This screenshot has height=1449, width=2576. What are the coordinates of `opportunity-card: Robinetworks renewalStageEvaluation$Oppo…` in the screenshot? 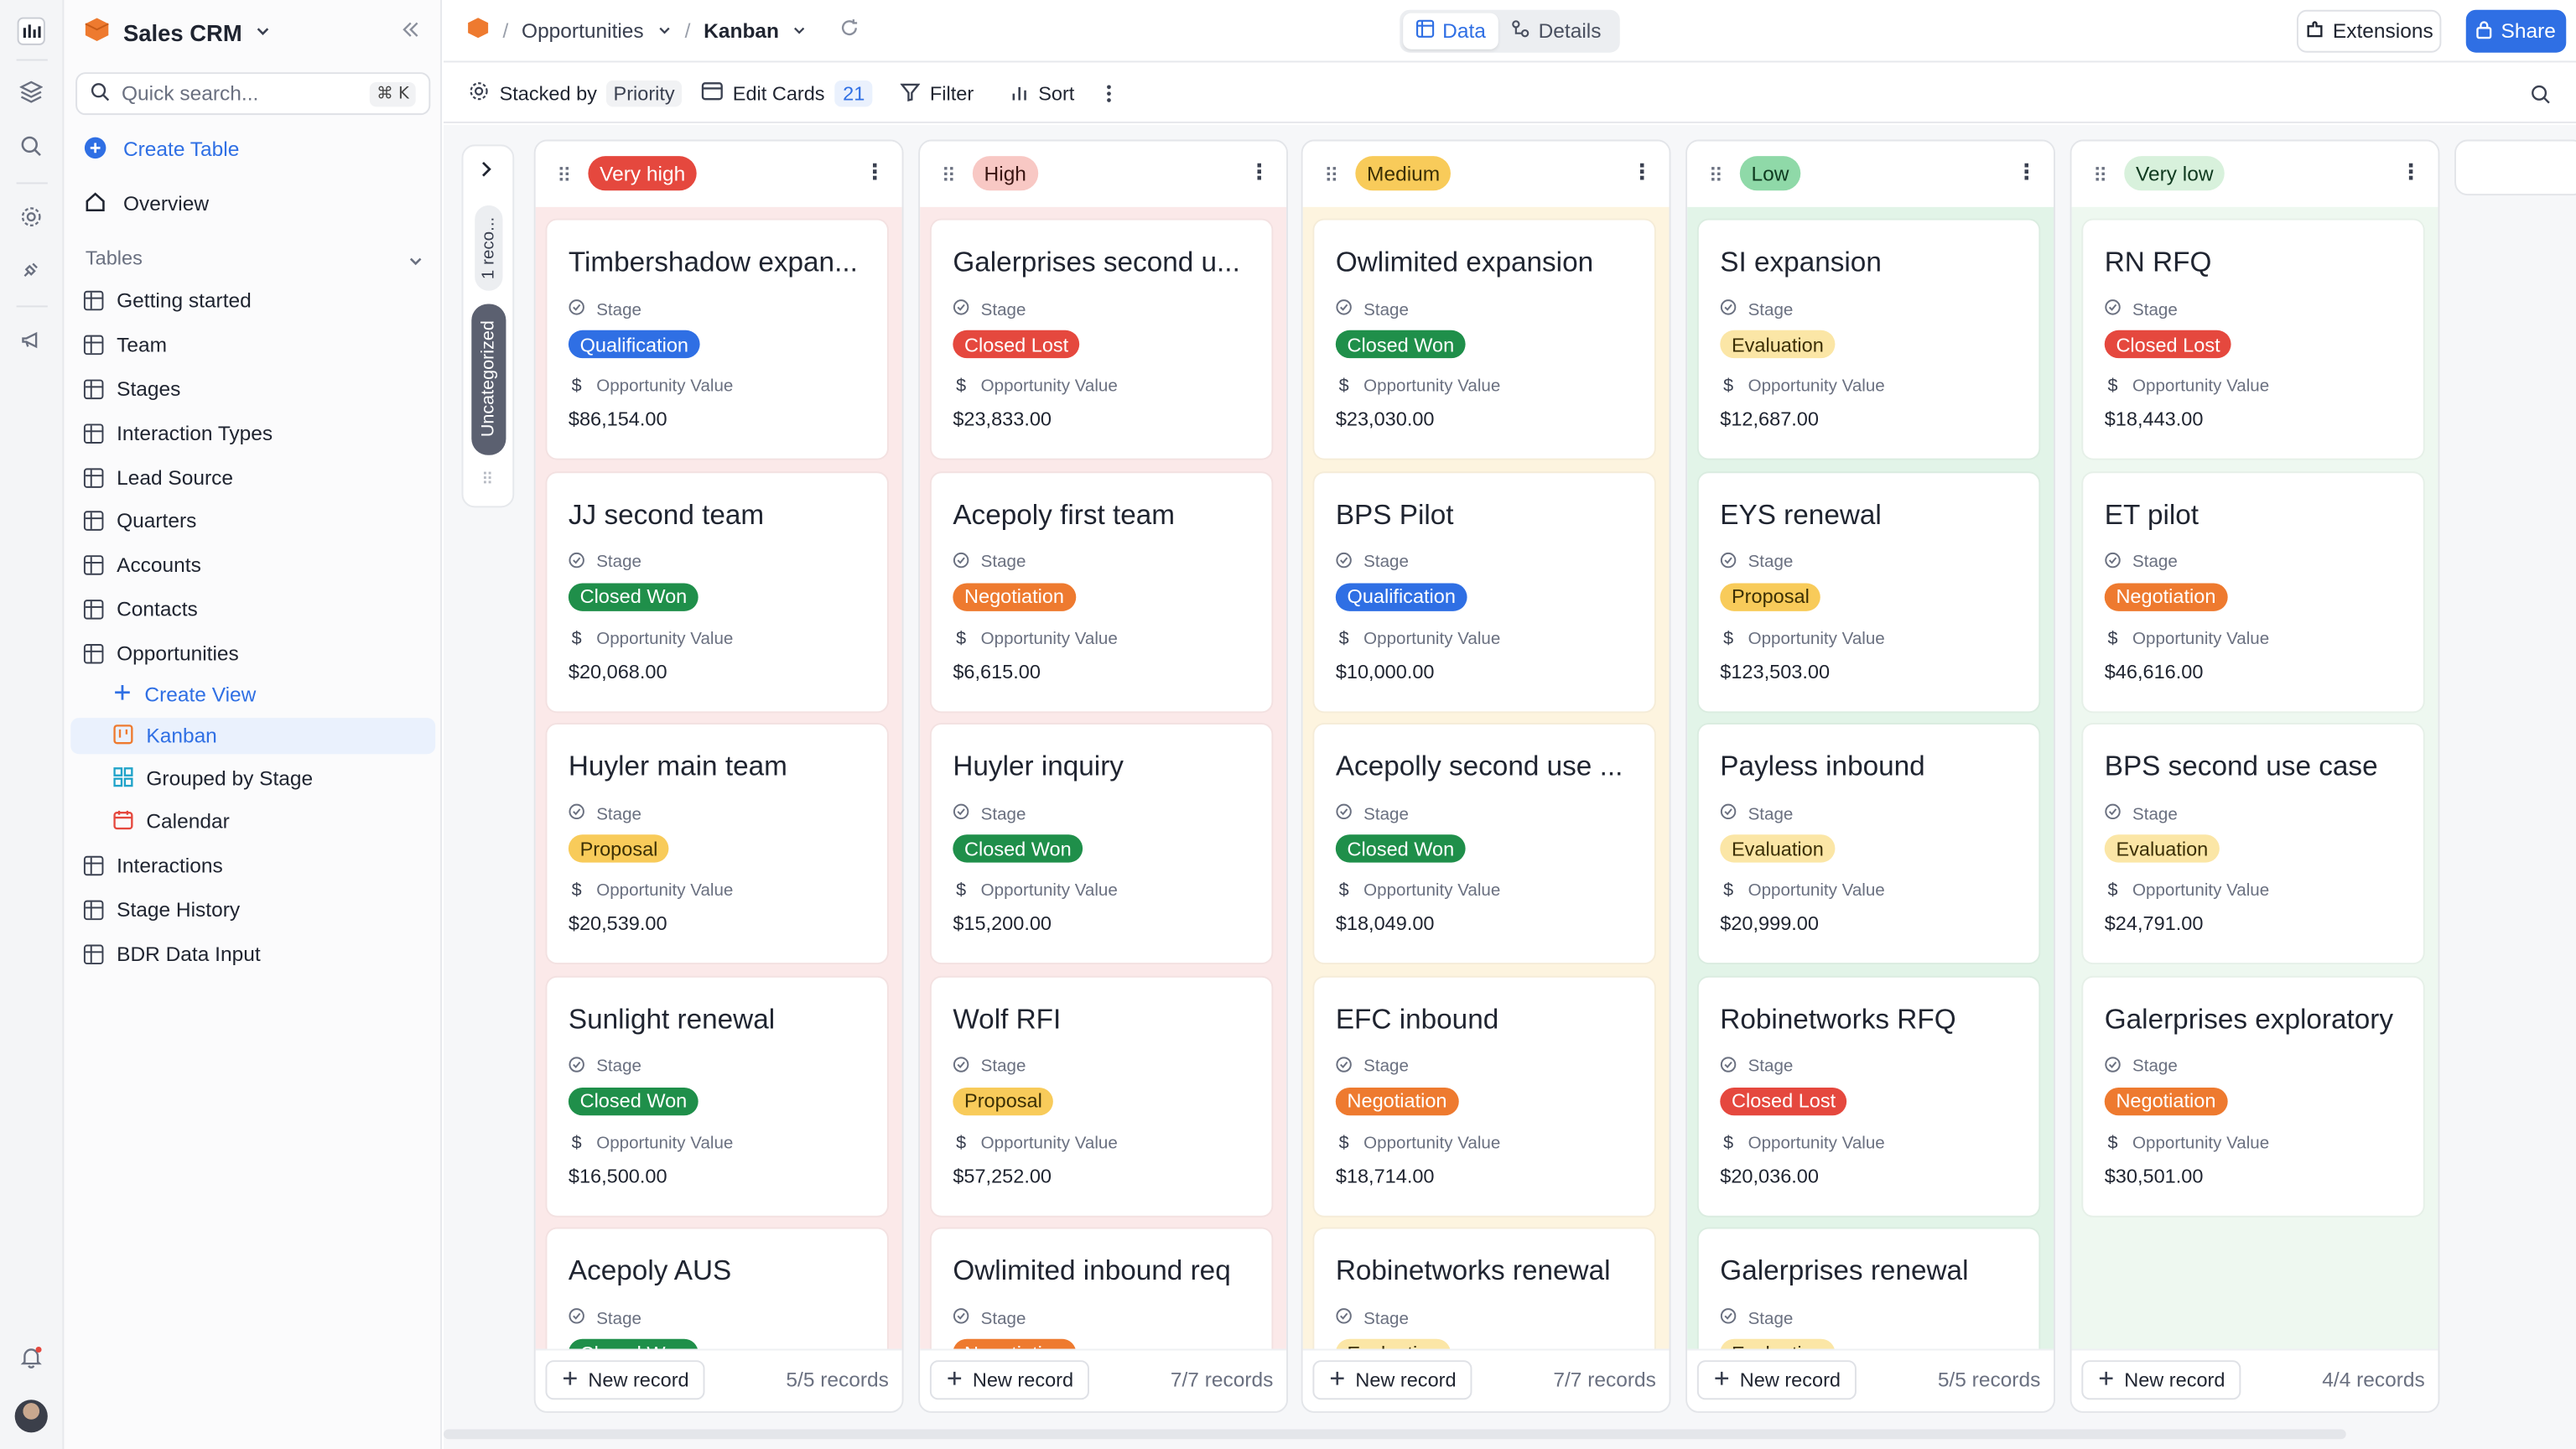 It's located at (1484, 1290).